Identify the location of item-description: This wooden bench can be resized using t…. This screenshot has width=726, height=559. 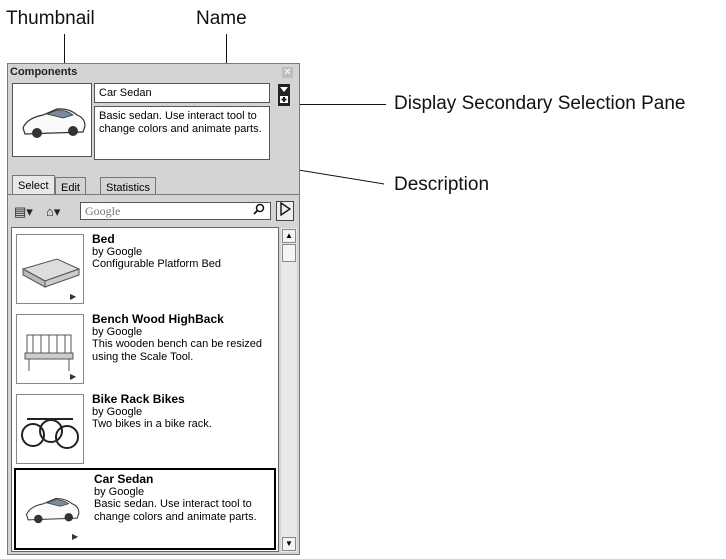
(177, 350).